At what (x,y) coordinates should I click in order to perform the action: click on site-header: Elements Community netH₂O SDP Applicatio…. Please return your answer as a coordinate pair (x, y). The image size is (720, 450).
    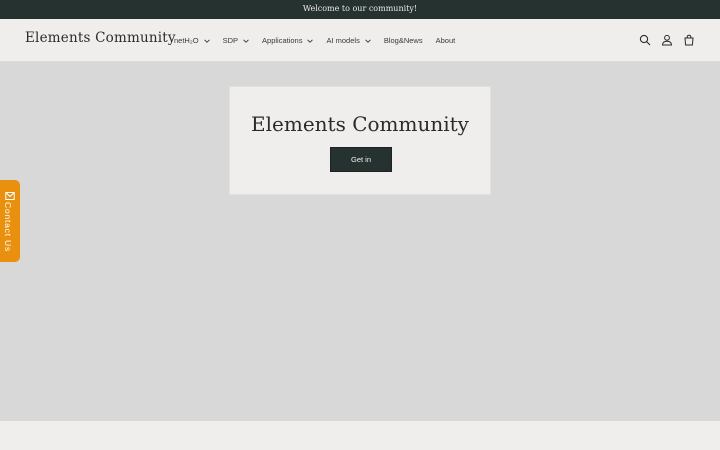
    Looking at the image, I should click on (360, 40).